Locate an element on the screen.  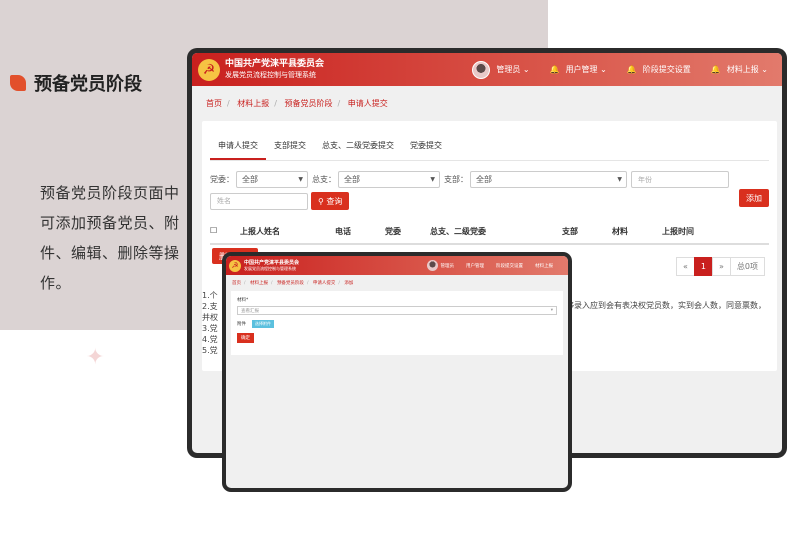
tab-bar: 申请人提交 支部提交 总支、二级党委提交 党委提交 is located at coordinates (489, 141).